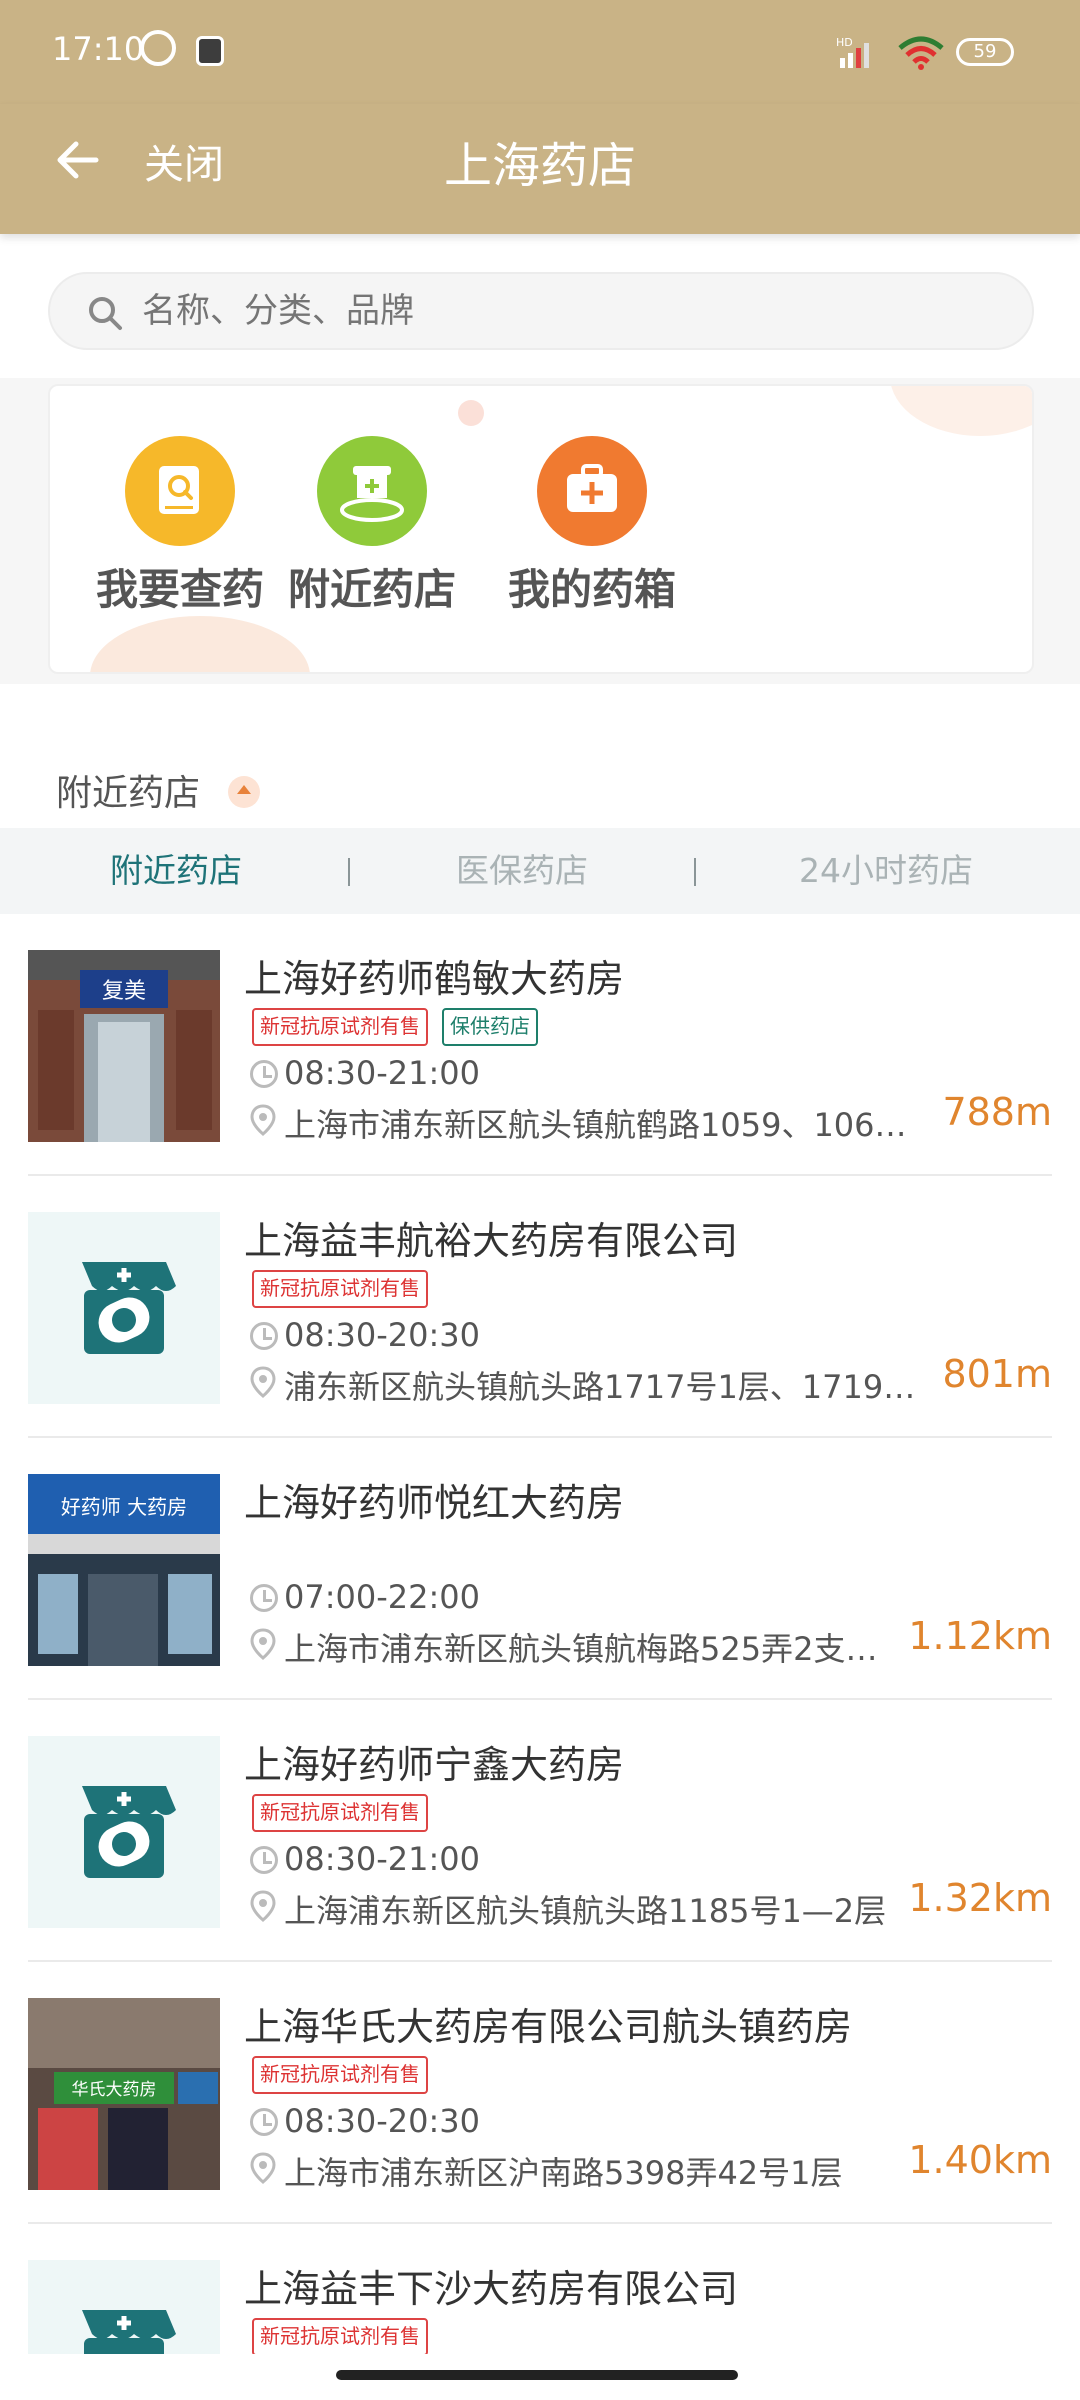 This screenshot has height=2400, width=1080. I want to click on tab-nearby: 附近药店, so click(176, 871).